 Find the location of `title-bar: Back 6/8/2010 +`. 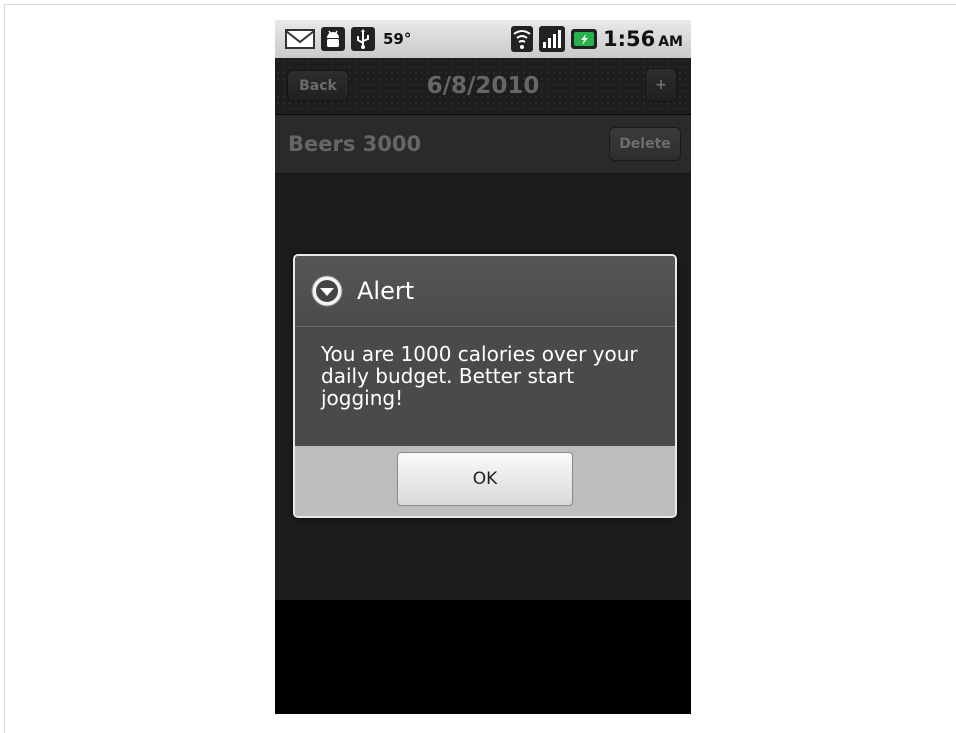

title-bar: Back 6/8/2010 + is located at coordinates (483, 86).